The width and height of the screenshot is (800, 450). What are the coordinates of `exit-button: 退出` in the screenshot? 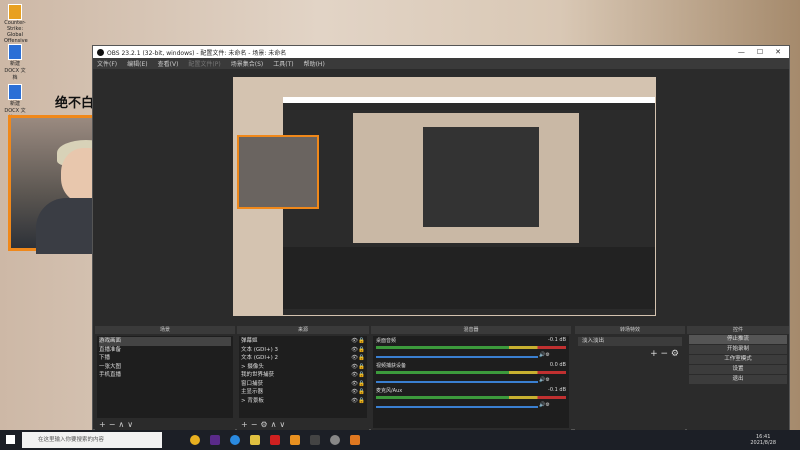 It's located at (738, 379).